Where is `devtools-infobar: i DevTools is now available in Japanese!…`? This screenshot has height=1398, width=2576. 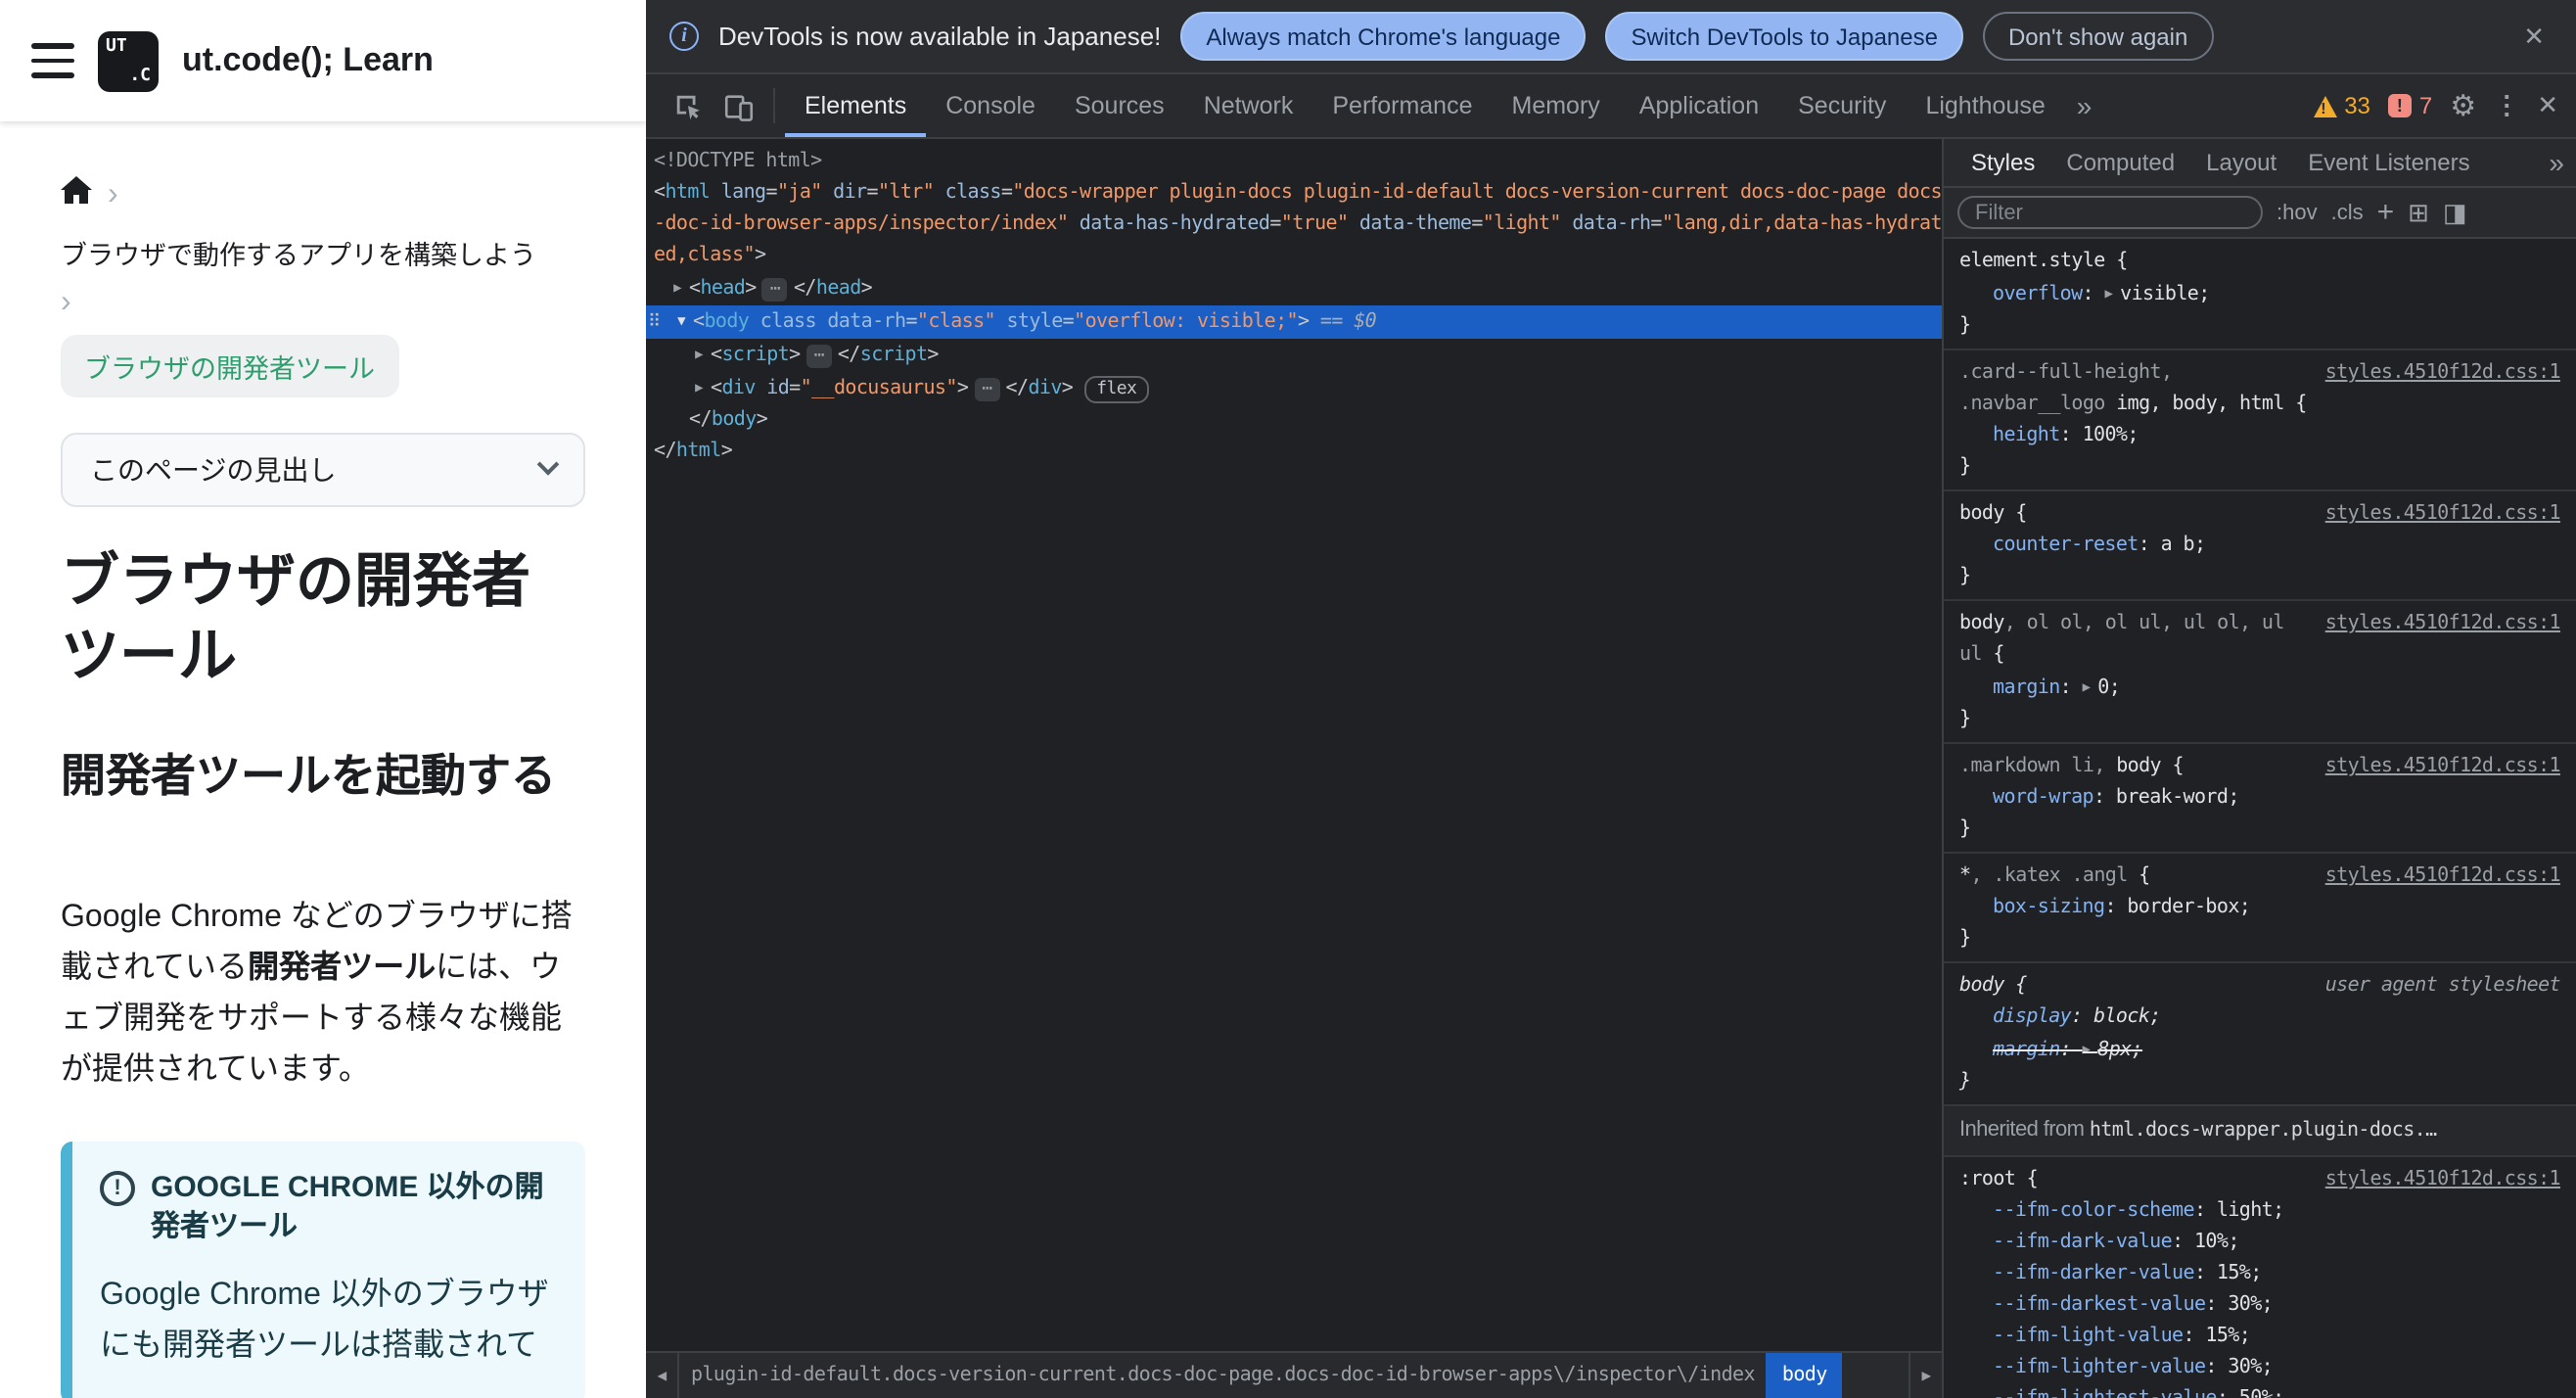 devtools-infobar: i DevTools is now available in Japanese!… is located at coordinates (1611, 37).